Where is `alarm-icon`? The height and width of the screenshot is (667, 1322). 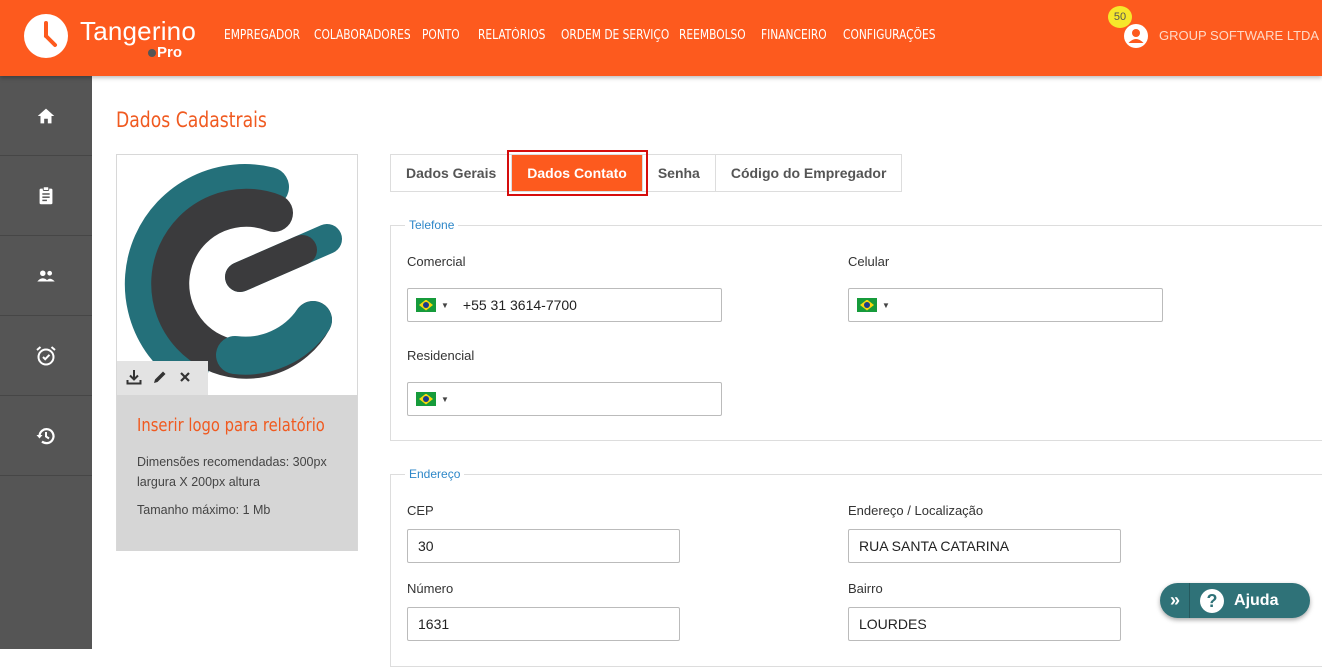 alarm-icon is located at coordinates (46, 355).